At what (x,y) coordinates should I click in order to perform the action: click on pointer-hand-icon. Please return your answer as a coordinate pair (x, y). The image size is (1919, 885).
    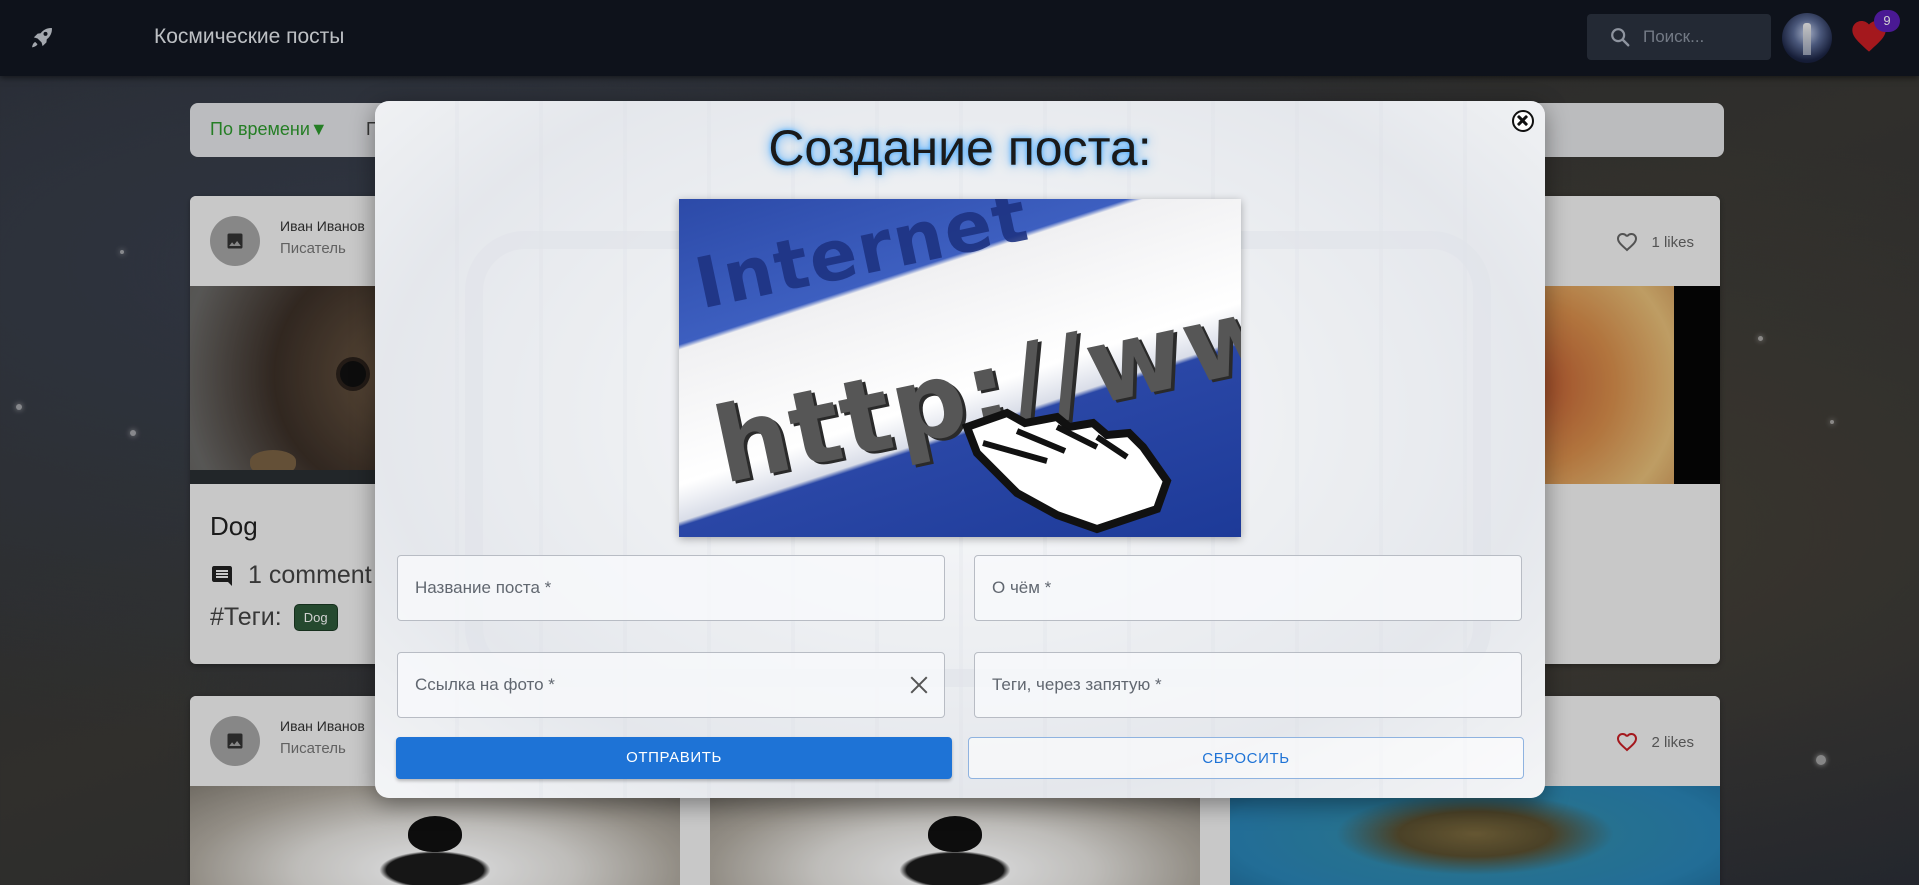
    Looking at the image, I should click on (1066, 471).